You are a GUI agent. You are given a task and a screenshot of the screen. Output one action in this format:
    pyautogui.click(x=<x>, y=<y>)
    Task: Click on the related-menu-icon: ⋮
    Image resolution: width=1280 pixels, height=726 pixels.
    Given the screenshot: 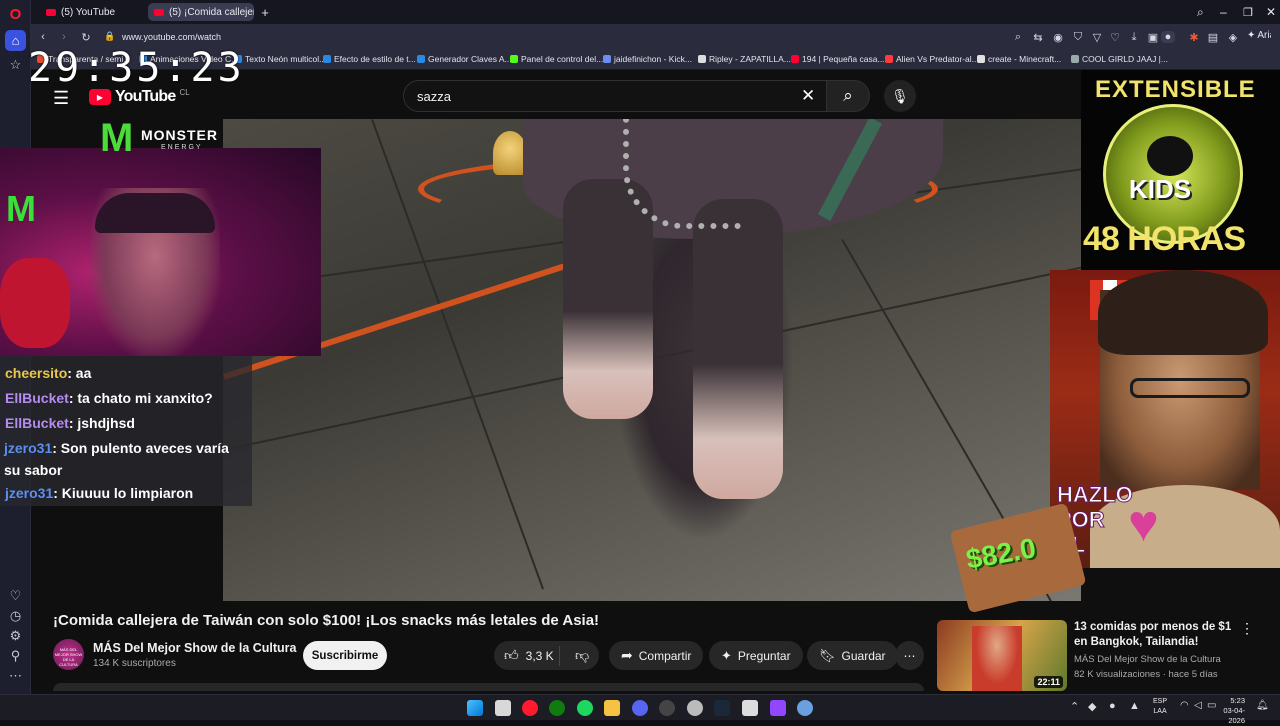 What is the action you would take?
    pyautogui.click(x=1247, y=628)
    